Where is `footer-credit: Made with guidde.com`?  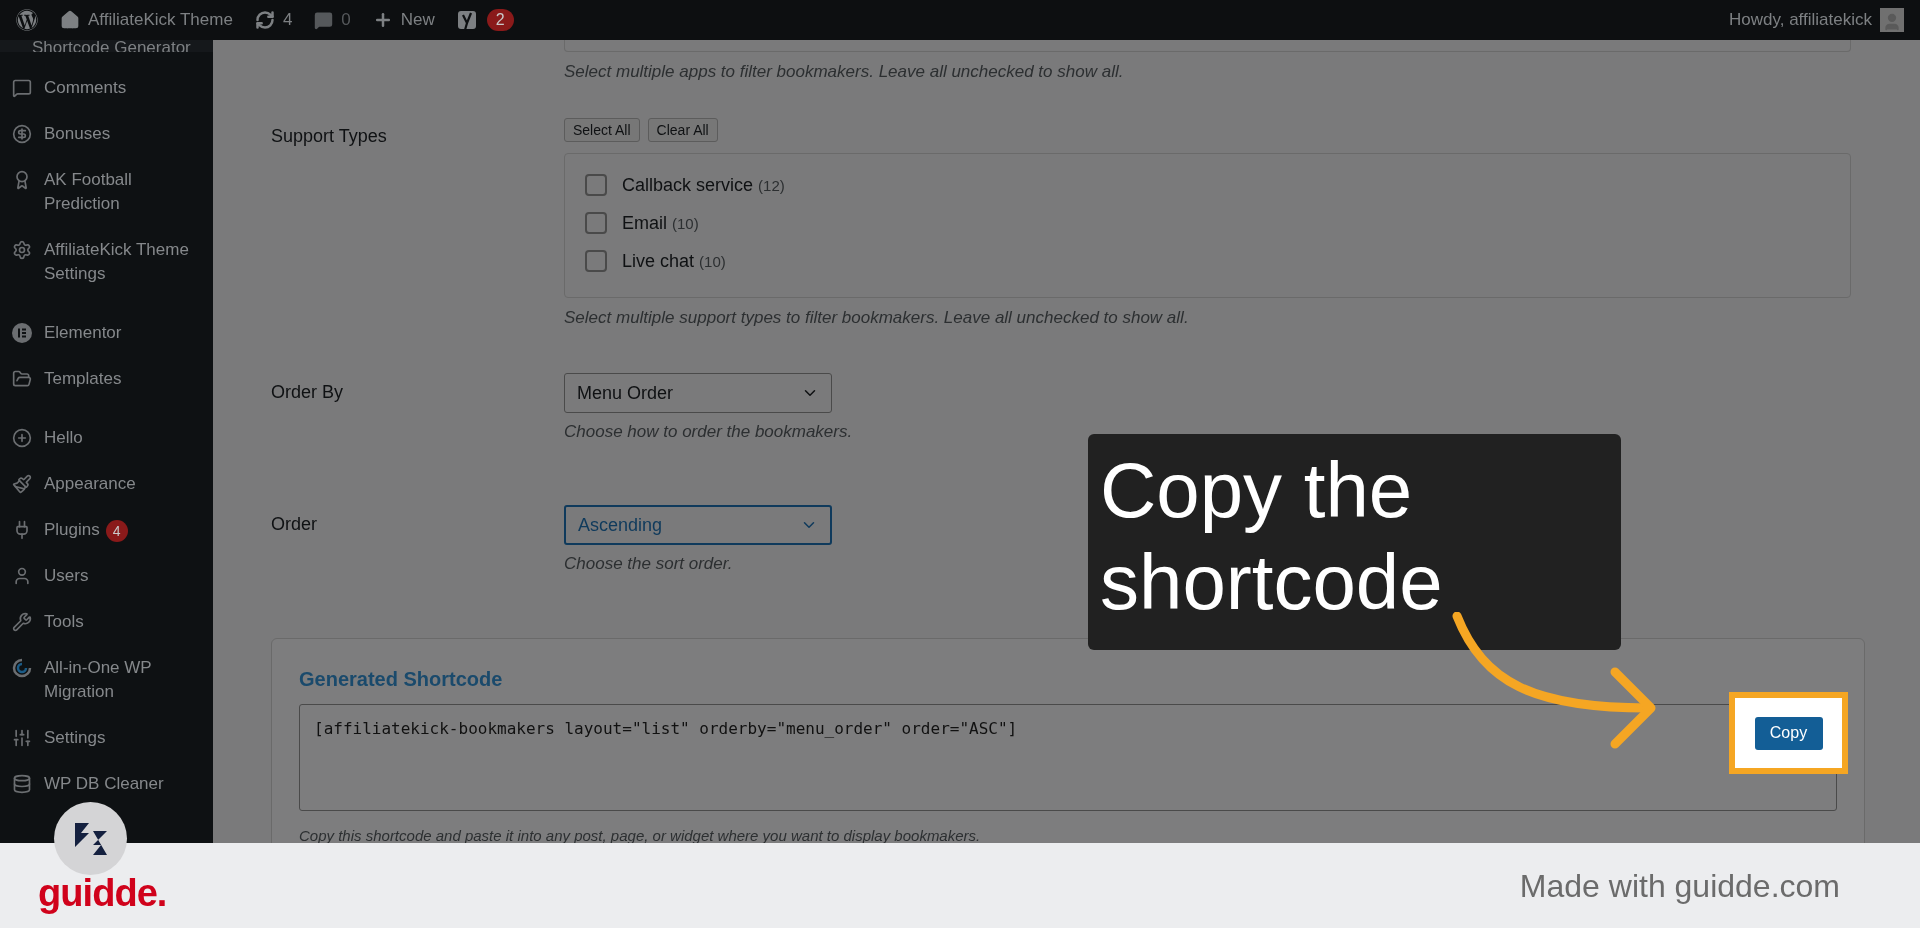
footer-credit: Made with guidde.com is located at coordinates (1679, 886).